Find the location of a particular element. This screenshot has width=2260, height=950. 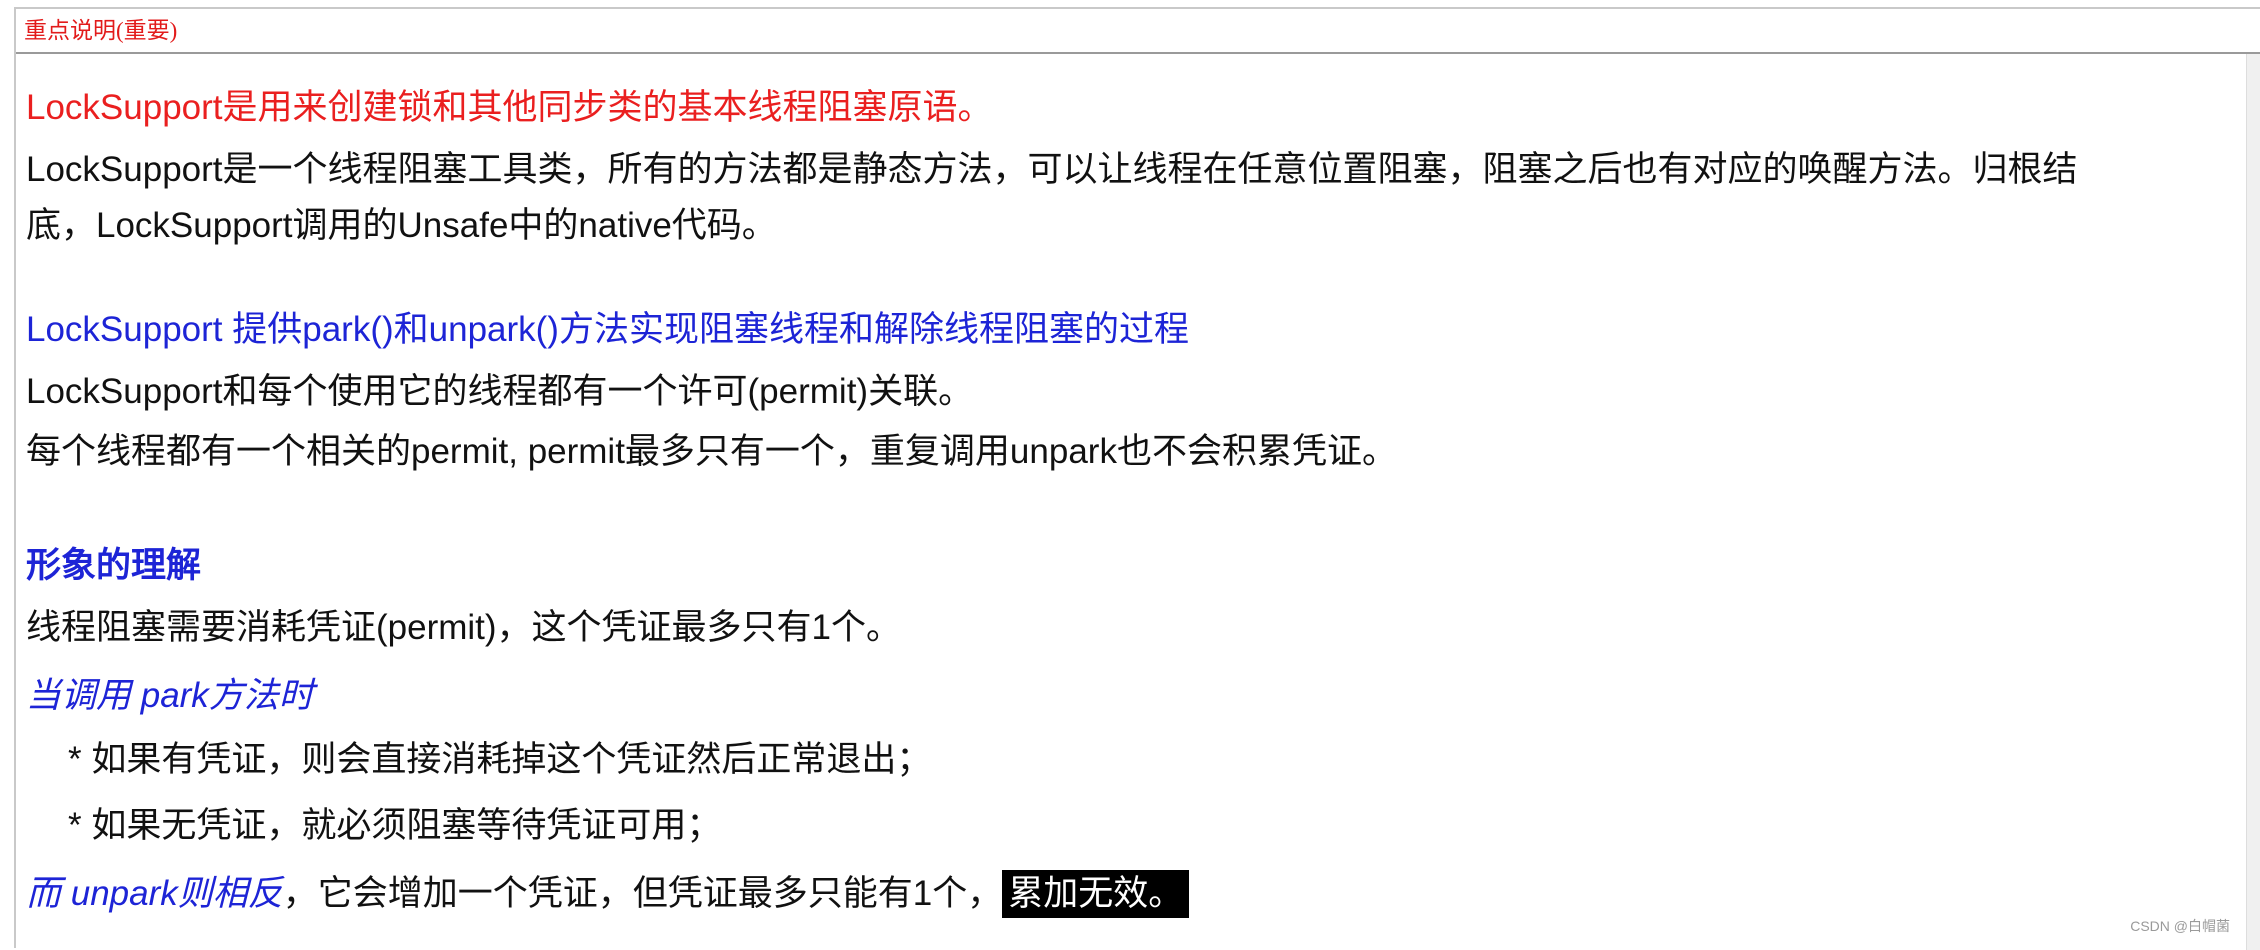

permit-description-line-1: LockSupport和每个使用它的线程都有一个许可(permit)关联。 is located at coordinates (500, 391).